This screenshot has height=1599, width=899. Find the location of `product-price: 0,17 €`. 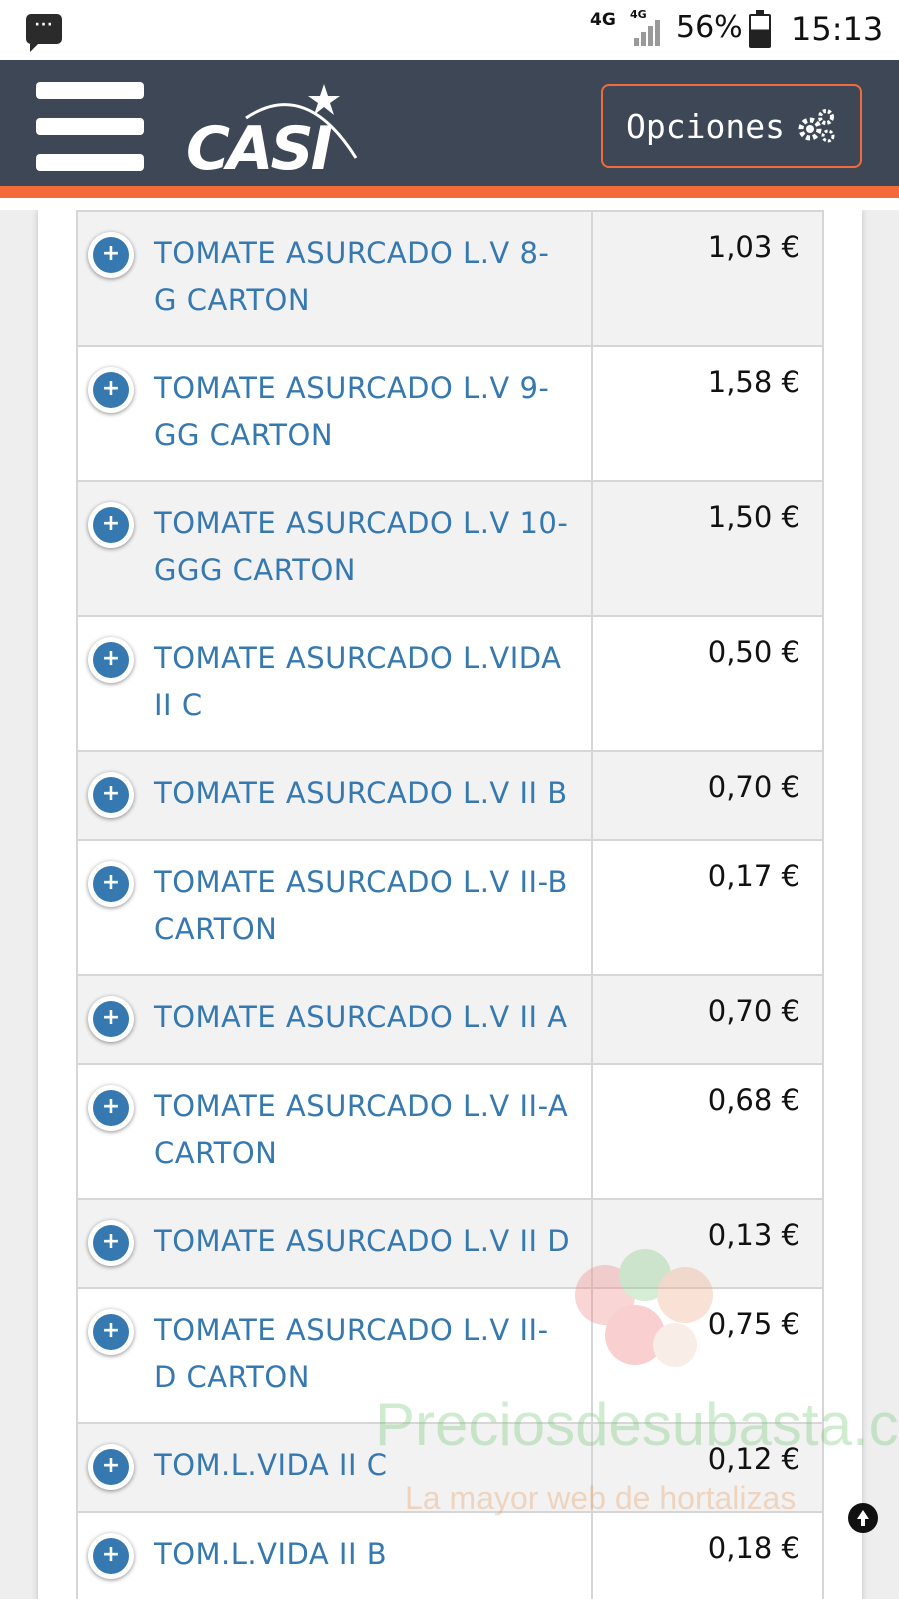

product-price: 0,17 € is located at coordinates (707, 907).